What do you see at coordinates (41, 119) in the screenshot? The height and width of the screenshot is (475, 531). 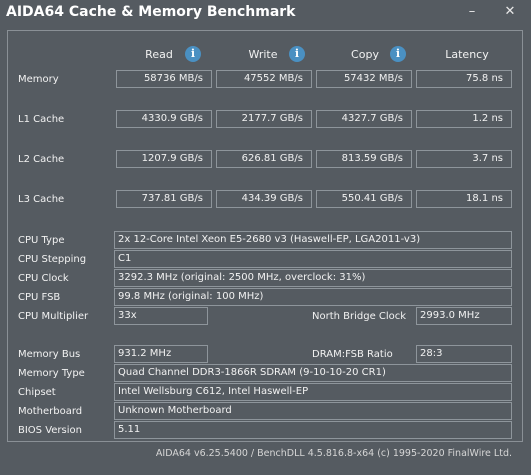 I see `l1-row-label: L1 Cache` at bounding box center [41, 119].